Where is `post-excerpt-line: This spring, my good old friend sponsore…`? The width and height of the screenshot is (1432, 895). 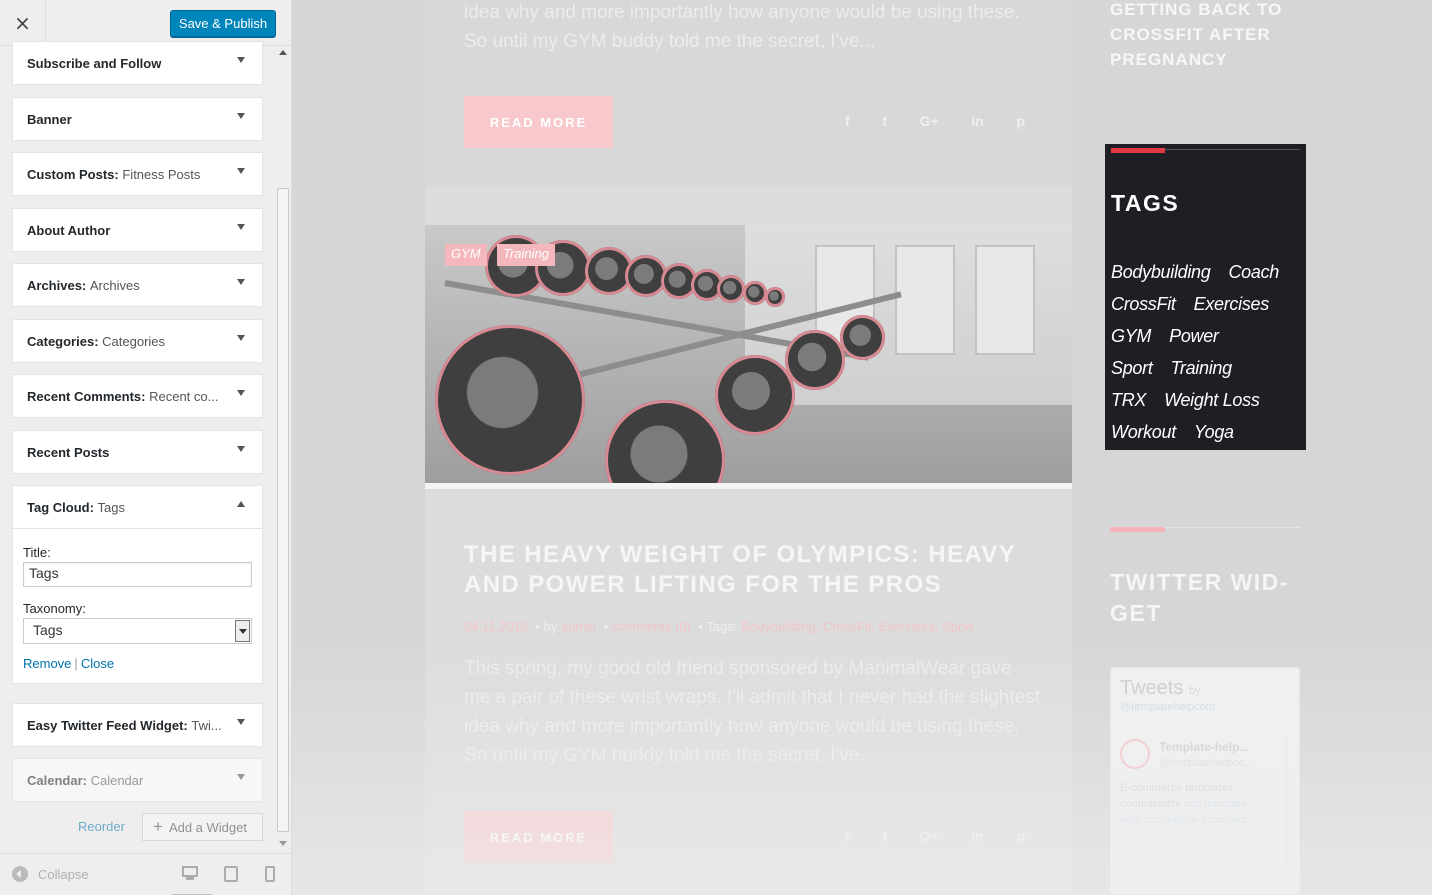 post-excerpt-line: This spring, my good old friend sponsore… is located at coordinates (738, 668).